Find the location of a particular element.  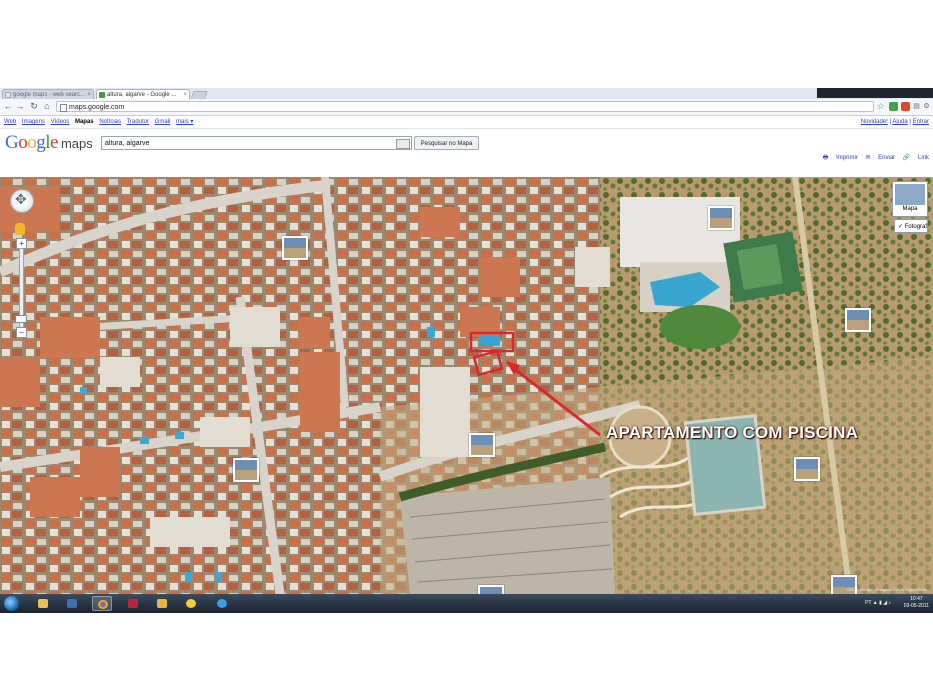

map-actions: 🖶 Imprimir ✉ Enviar 🔗 Link is located at coordinates (873, 158).